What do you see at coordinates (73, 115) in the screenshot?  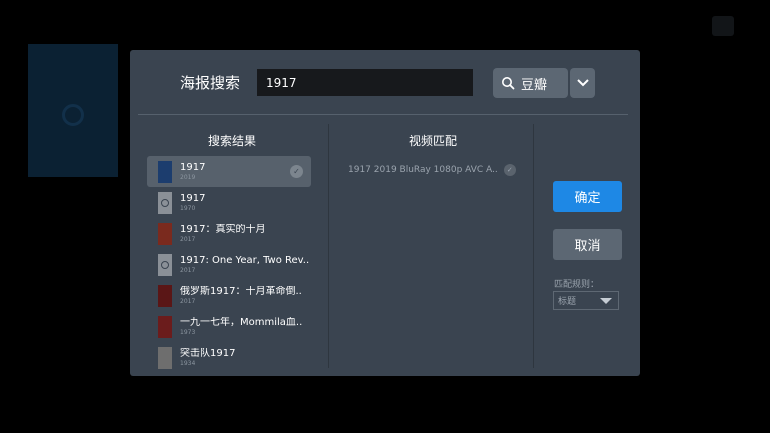 I see `background-film-icon` at bounding box center [73, 115].